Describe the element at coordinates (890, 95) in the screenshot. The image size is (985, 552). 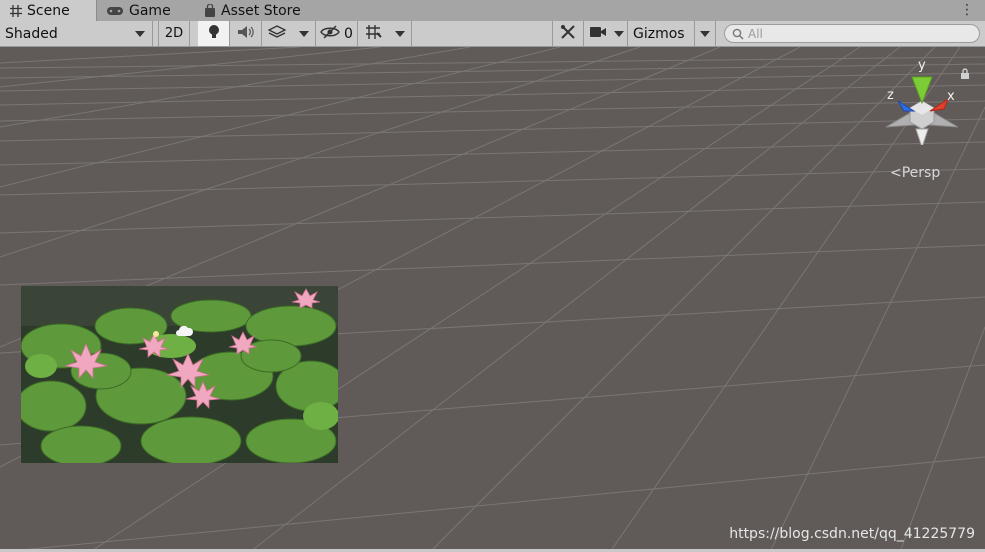
I see `axis-label-z: z` at that location.